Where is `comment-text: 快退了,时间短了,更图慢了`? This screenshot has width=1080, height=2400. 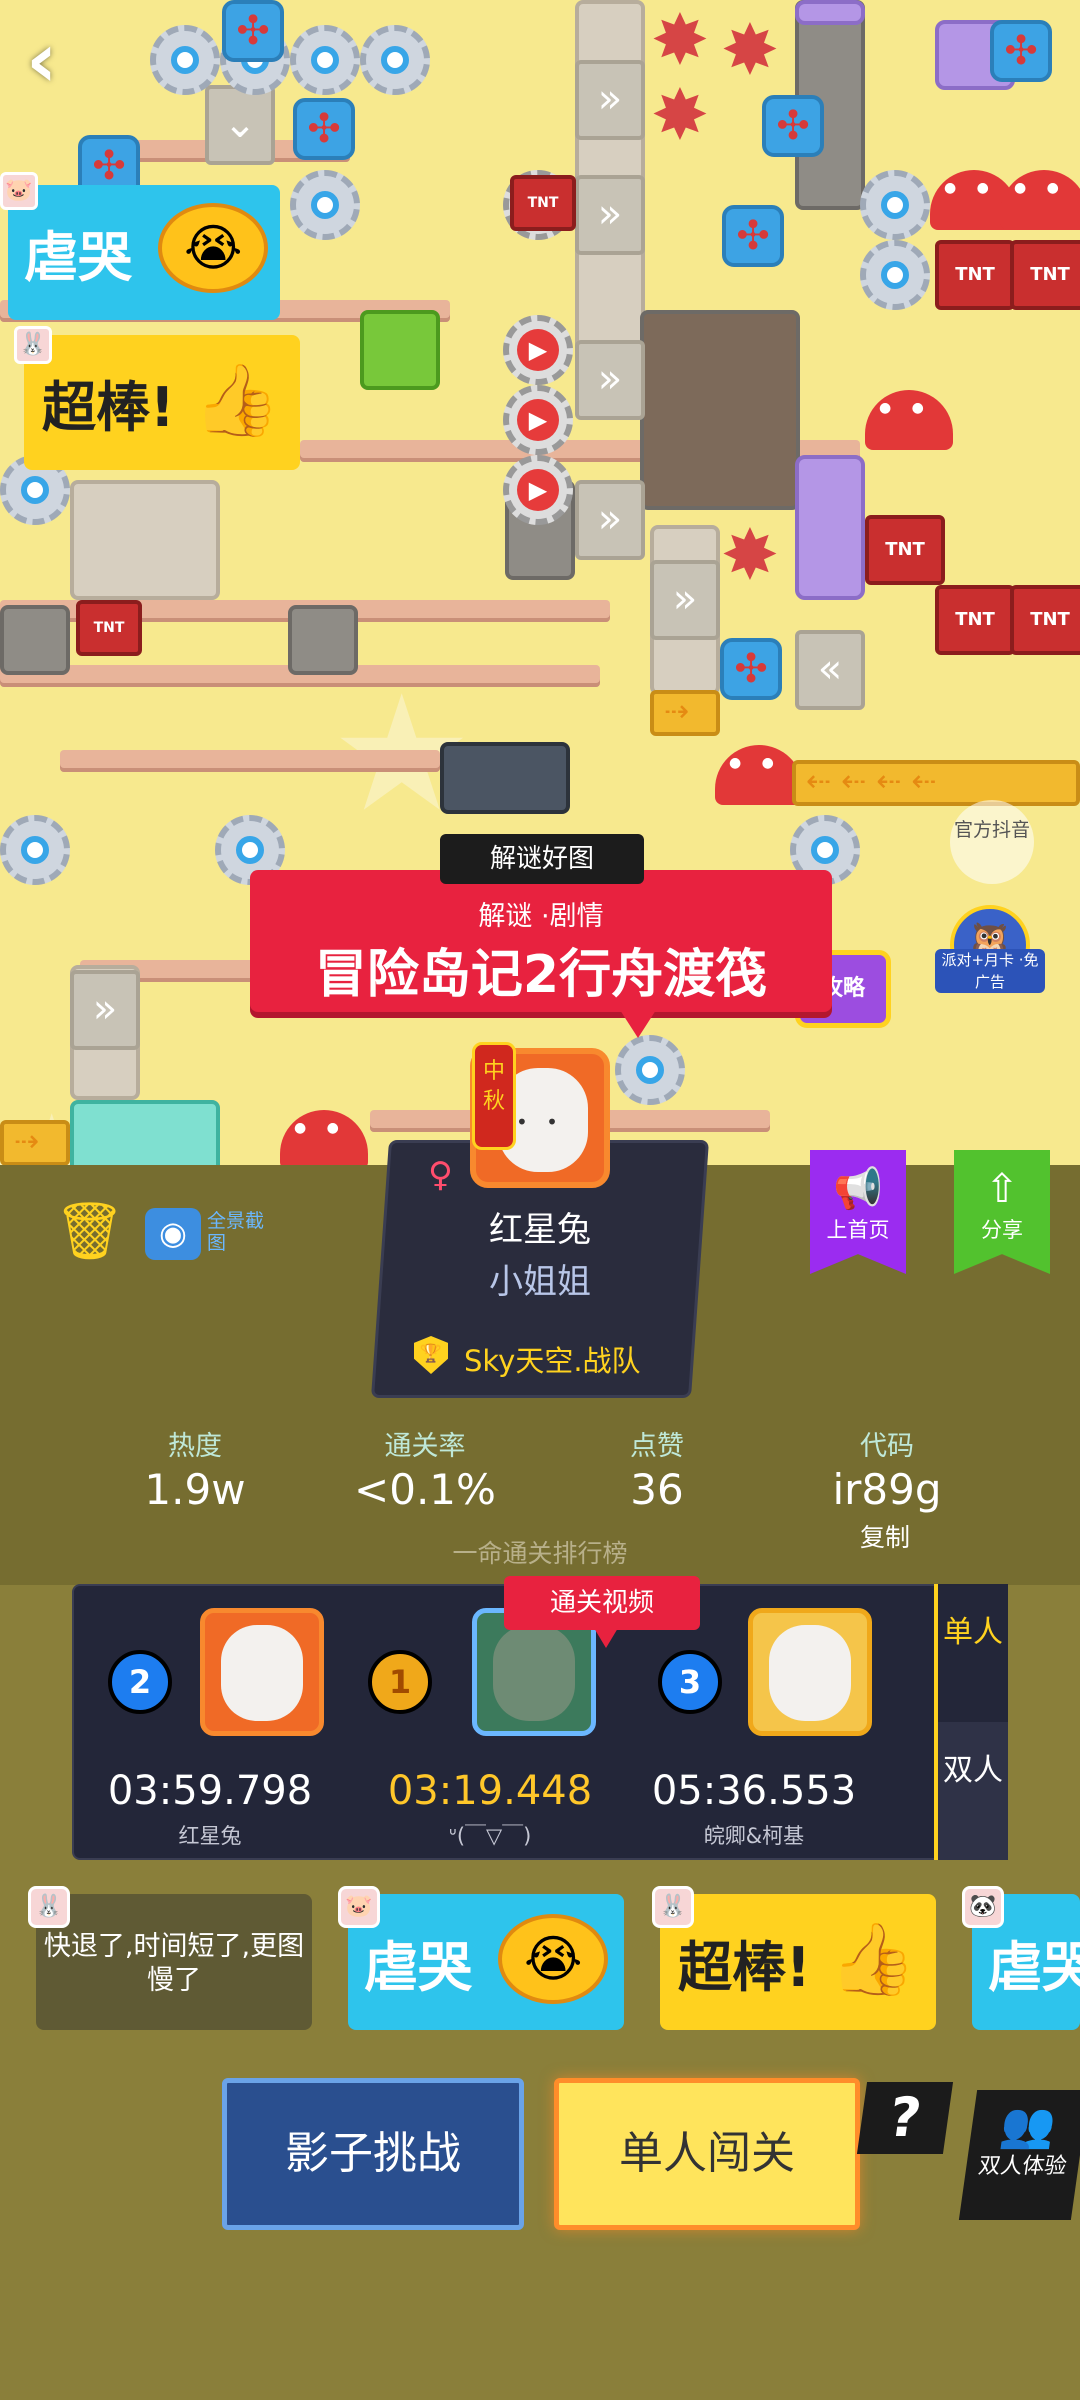
comment-text: 快退了,时间短了,更图慢了 is located at coordinates (174, 1963).